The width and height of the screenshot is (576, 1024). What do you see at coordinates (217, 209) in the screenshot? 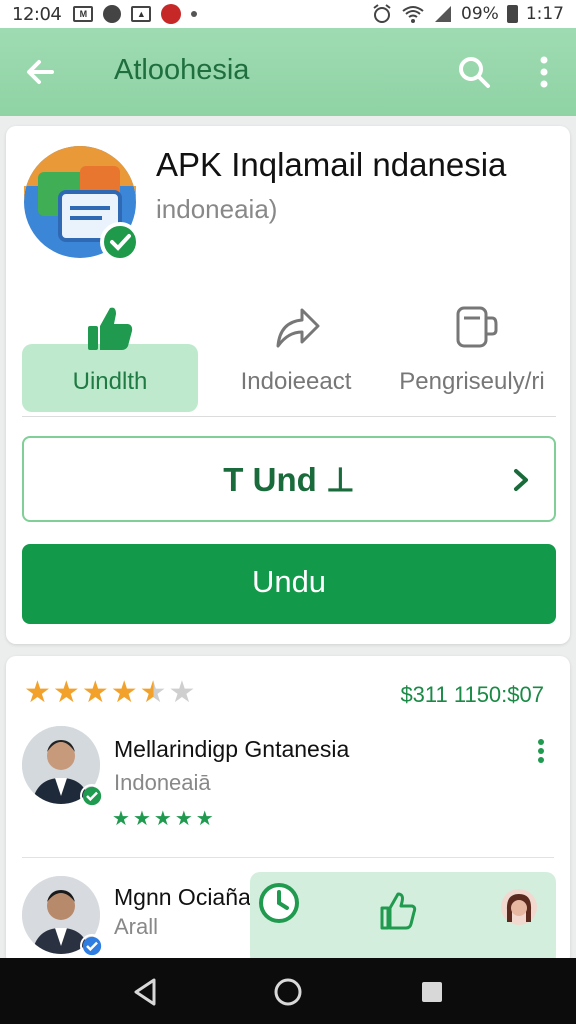
I see `app-subtitle: indoneaia)` at bounding box center [217, 209].